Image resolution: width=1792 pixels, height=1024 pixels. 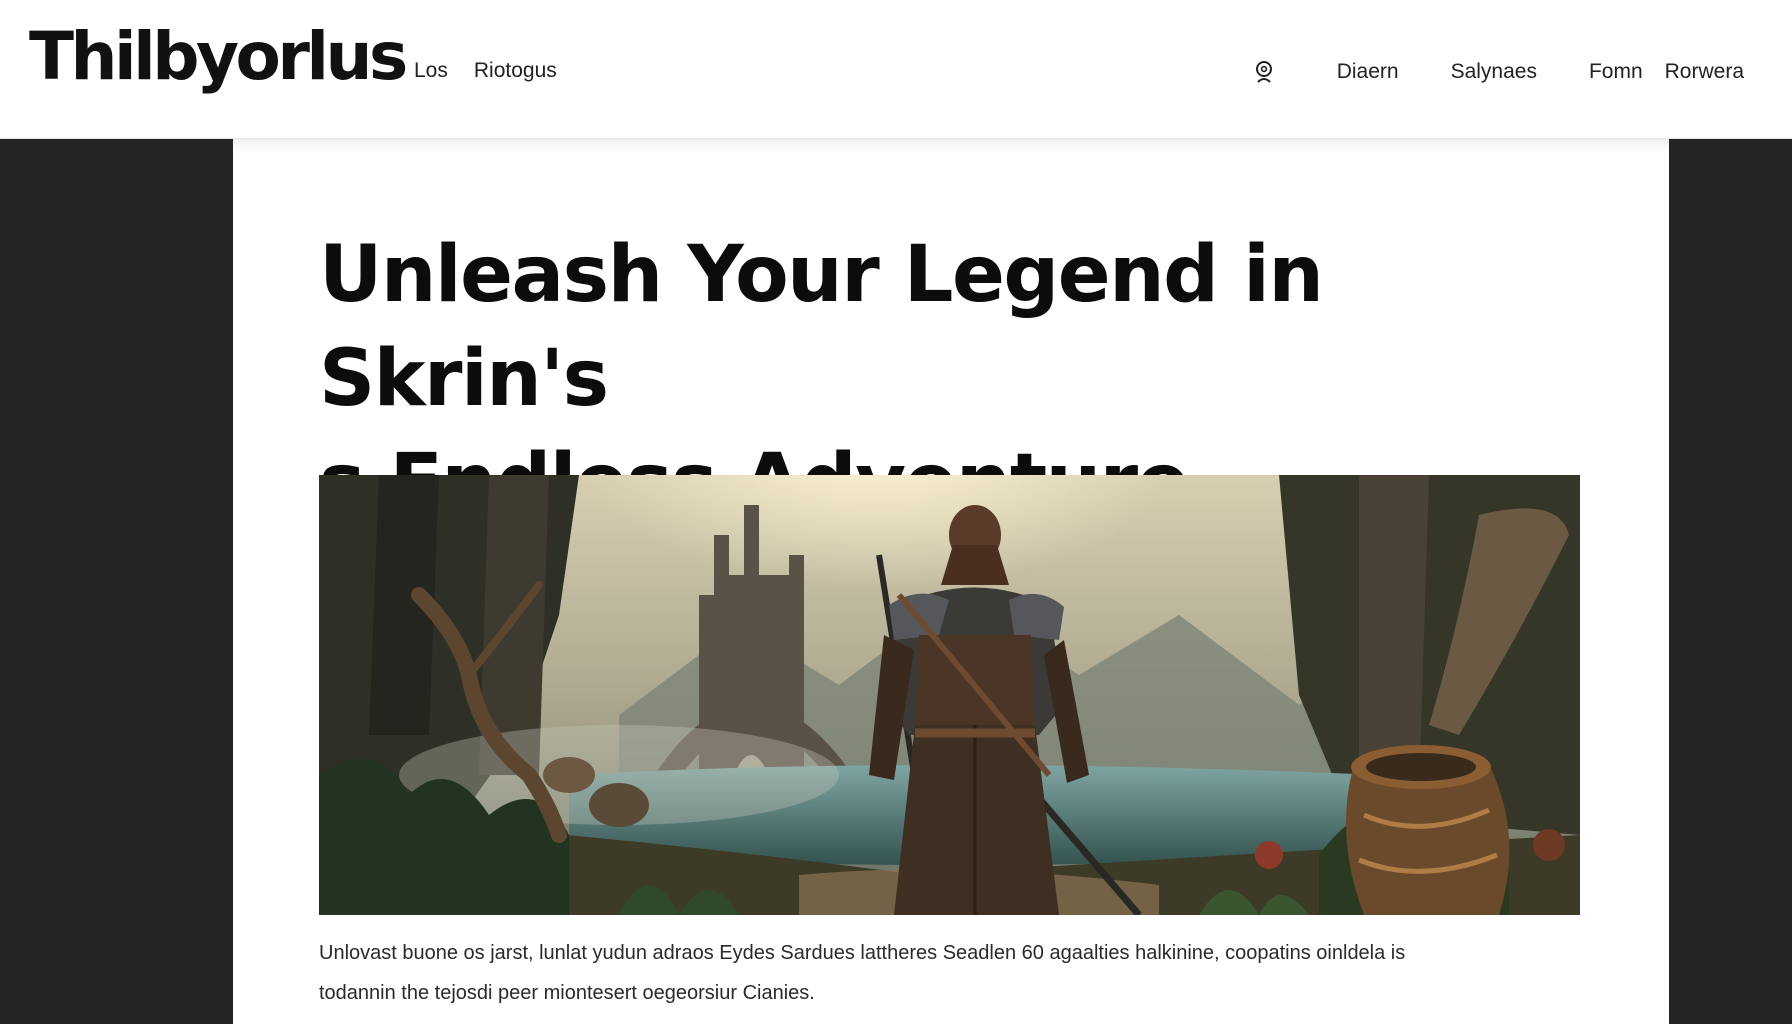 I want to click on nav-link-los: Los, so click(x=431, y=71).